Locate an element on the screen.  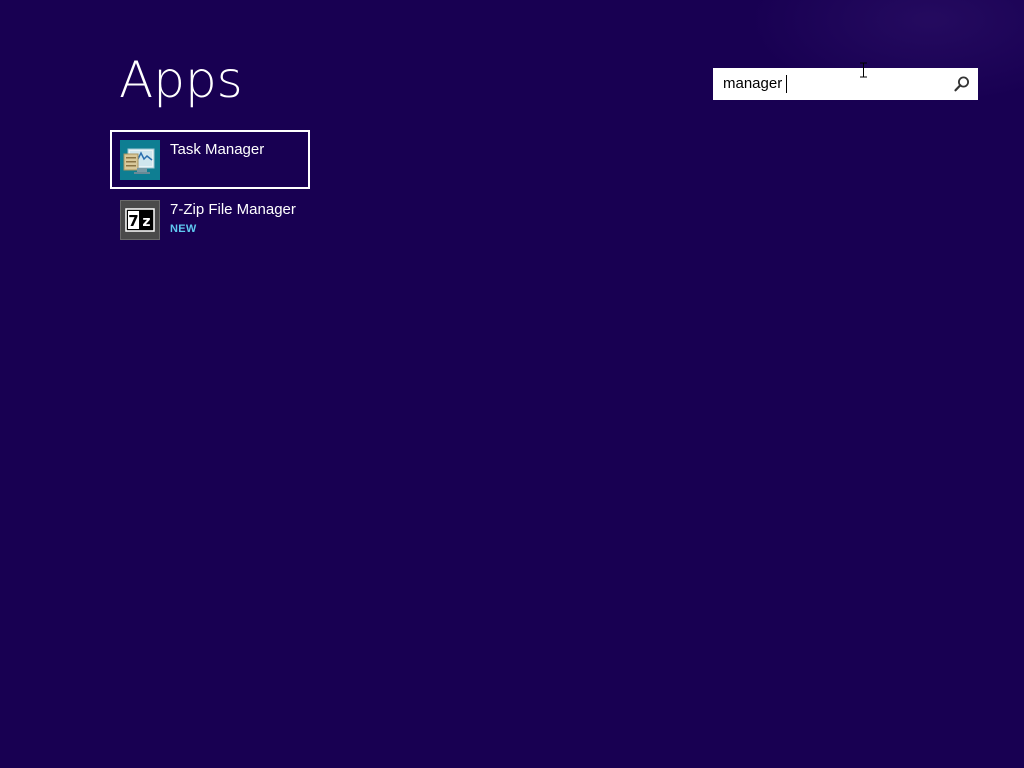
search-icon is located at coordinates (961, 84).